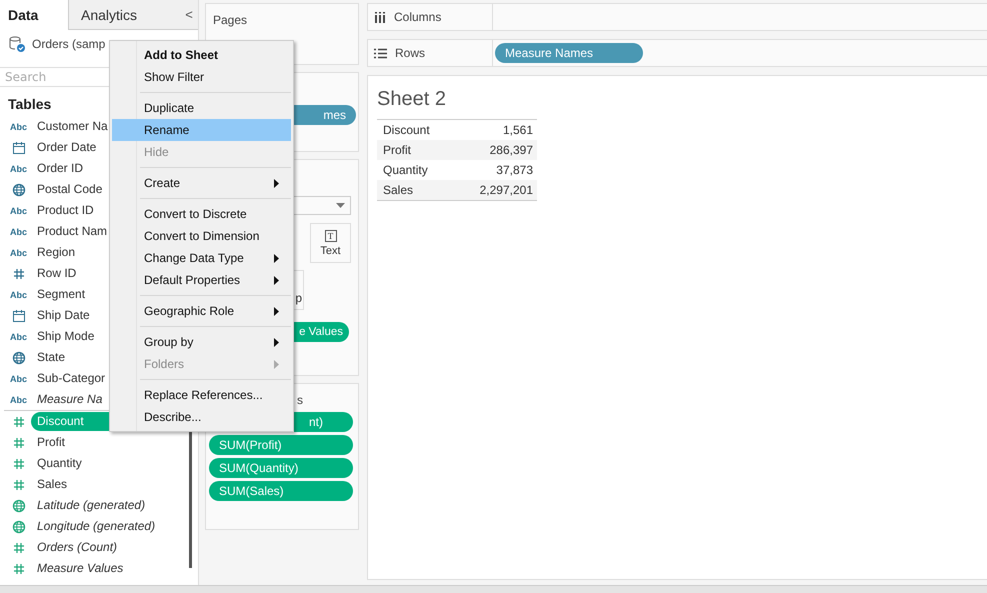 The image size is (987, 593). What do you see at coordinates (230, 19) in the screenshot?
I see `card-title: Pages` at bounding box center [230, 19].